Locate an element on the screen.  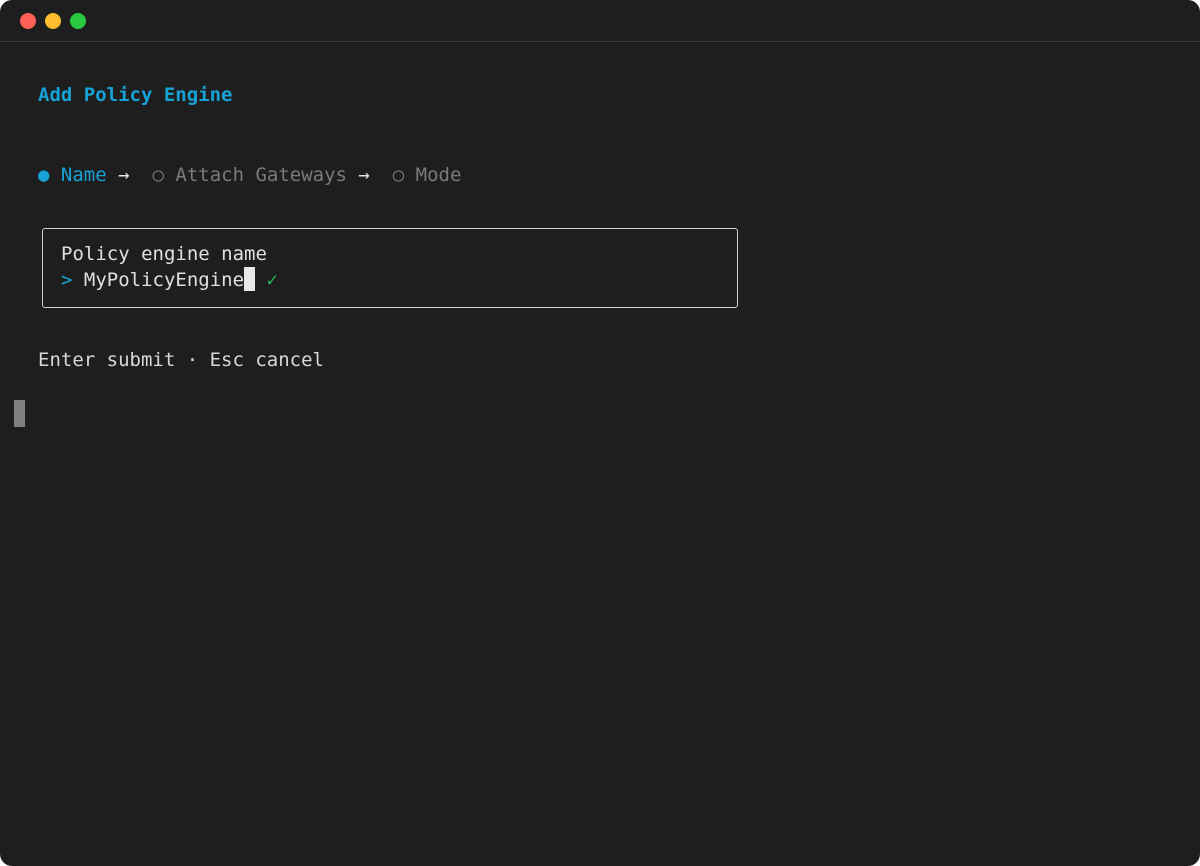
step-attach-gateways: ○ Attach Gateways is located at coordinates (249, 175).